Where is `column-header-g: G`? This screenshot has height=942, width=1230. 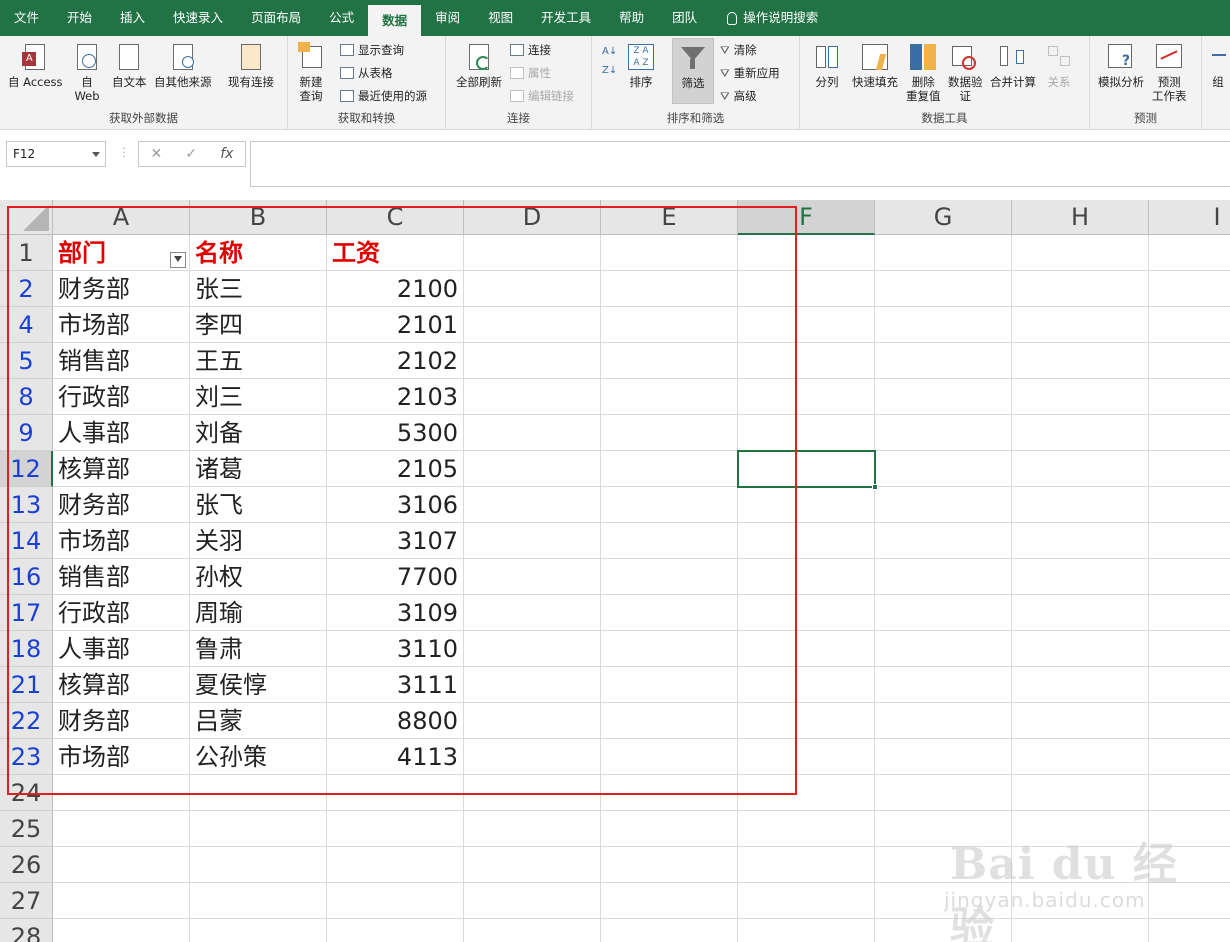 column-header-g: G is located at coordinates (943, 217).